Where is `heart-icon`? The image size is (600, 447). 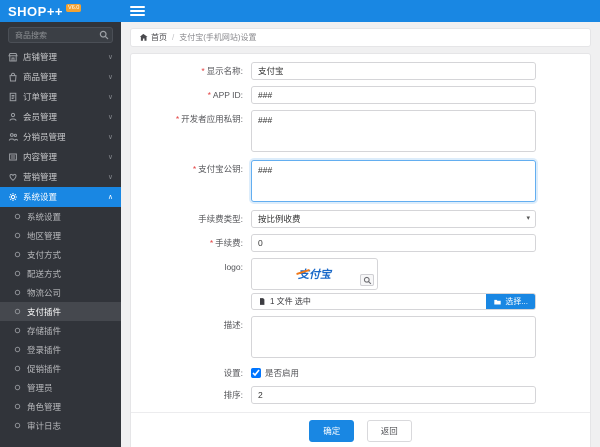
heart-icon is located at coordinates (13, 177).